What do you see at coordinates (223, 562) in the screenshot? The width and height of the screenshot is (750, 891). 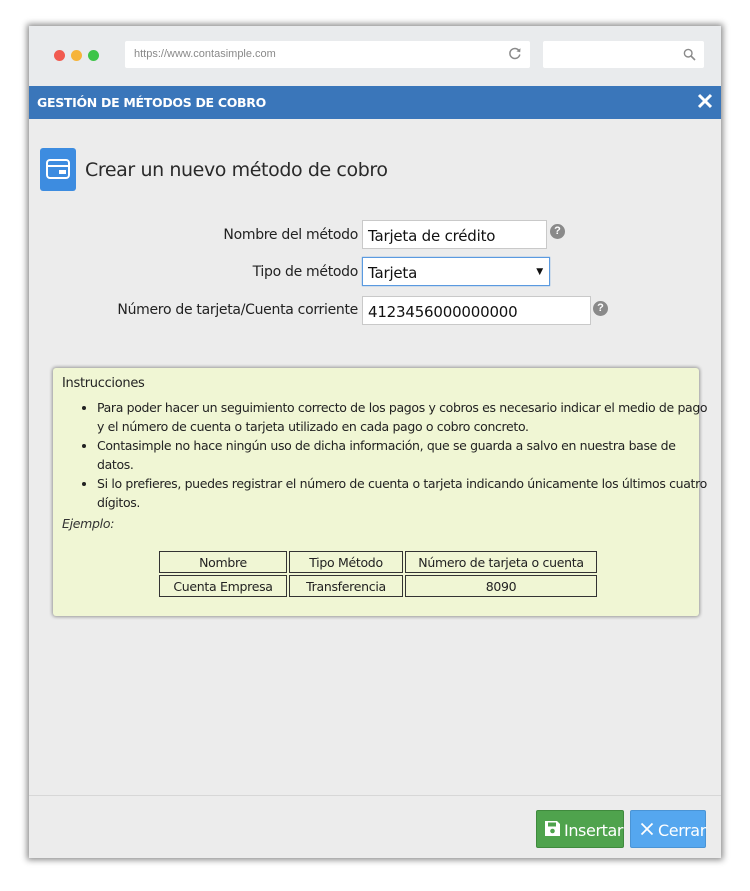 I see `table-header: Nombre` at bounding box center [223, 562].